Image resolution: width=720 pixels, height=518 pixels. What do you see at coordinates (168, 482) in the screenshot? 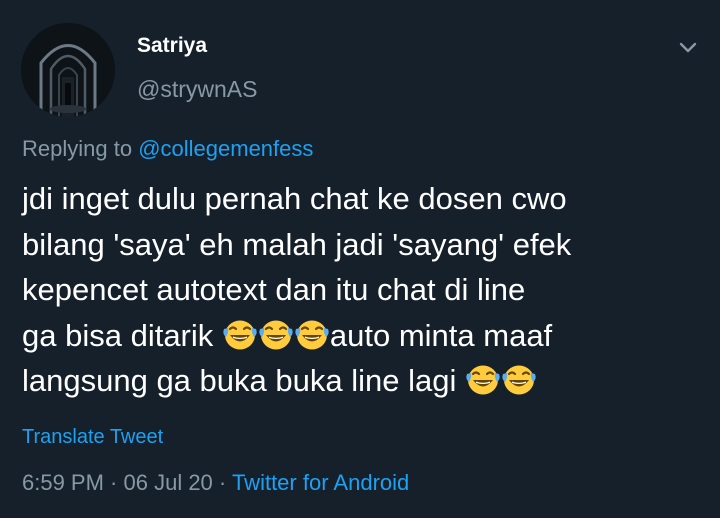
I see `tweet-date: 06 Jul 20` at bounding box center [168, 482].